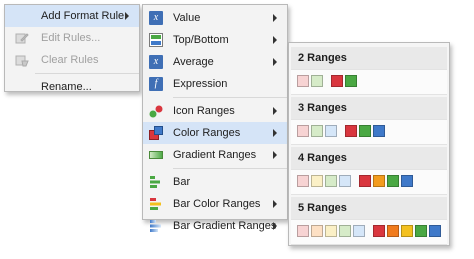  What do you see at coordinates (204, 111) in the screenshot?
I see `menu-item-label: Icon Ranges` at bounding box center [204, 111].